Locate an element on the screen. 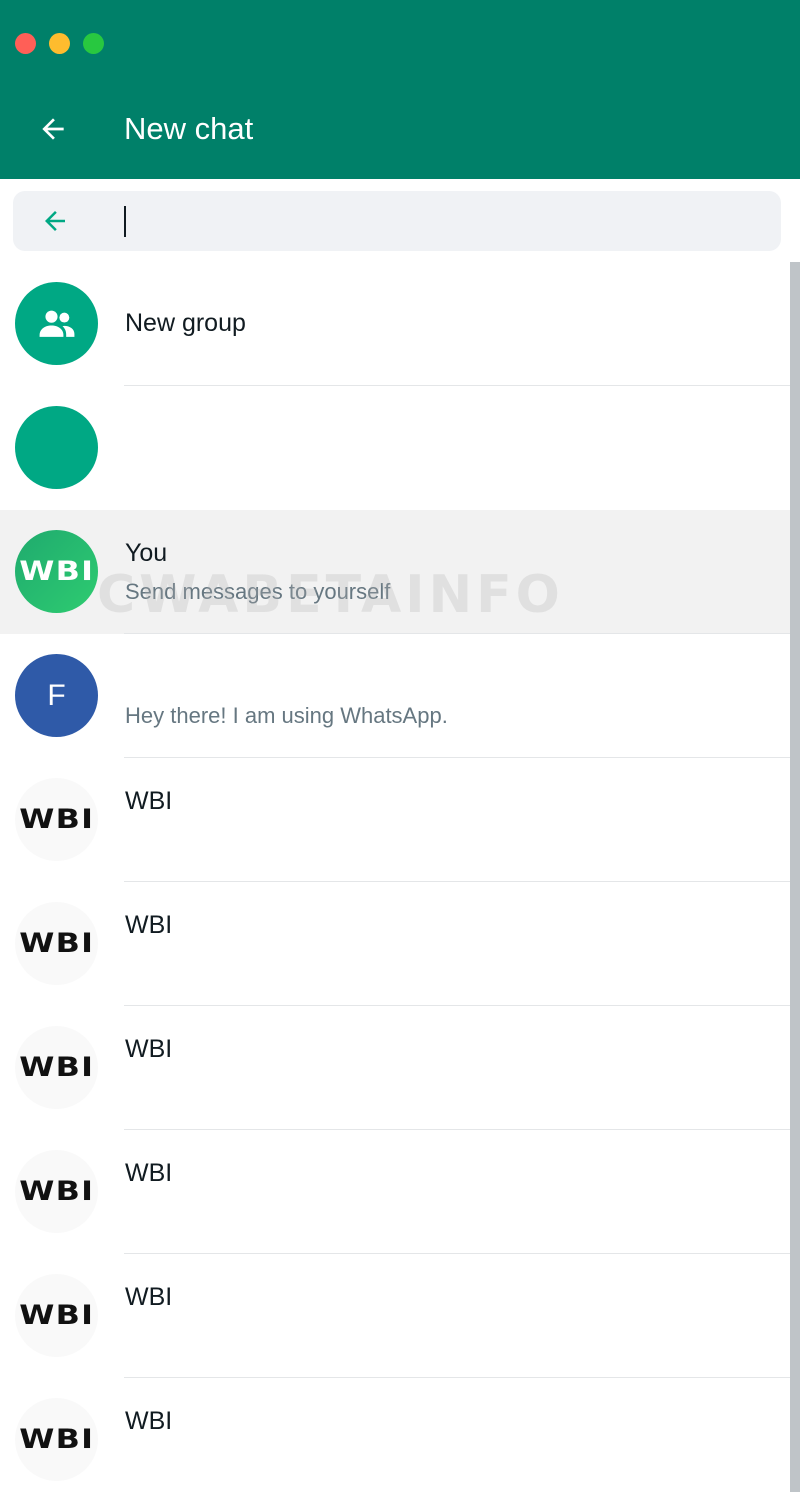 The width and height of the screenshot is (800, 1492). window-zoom-button is located at coordinates (93, 43).